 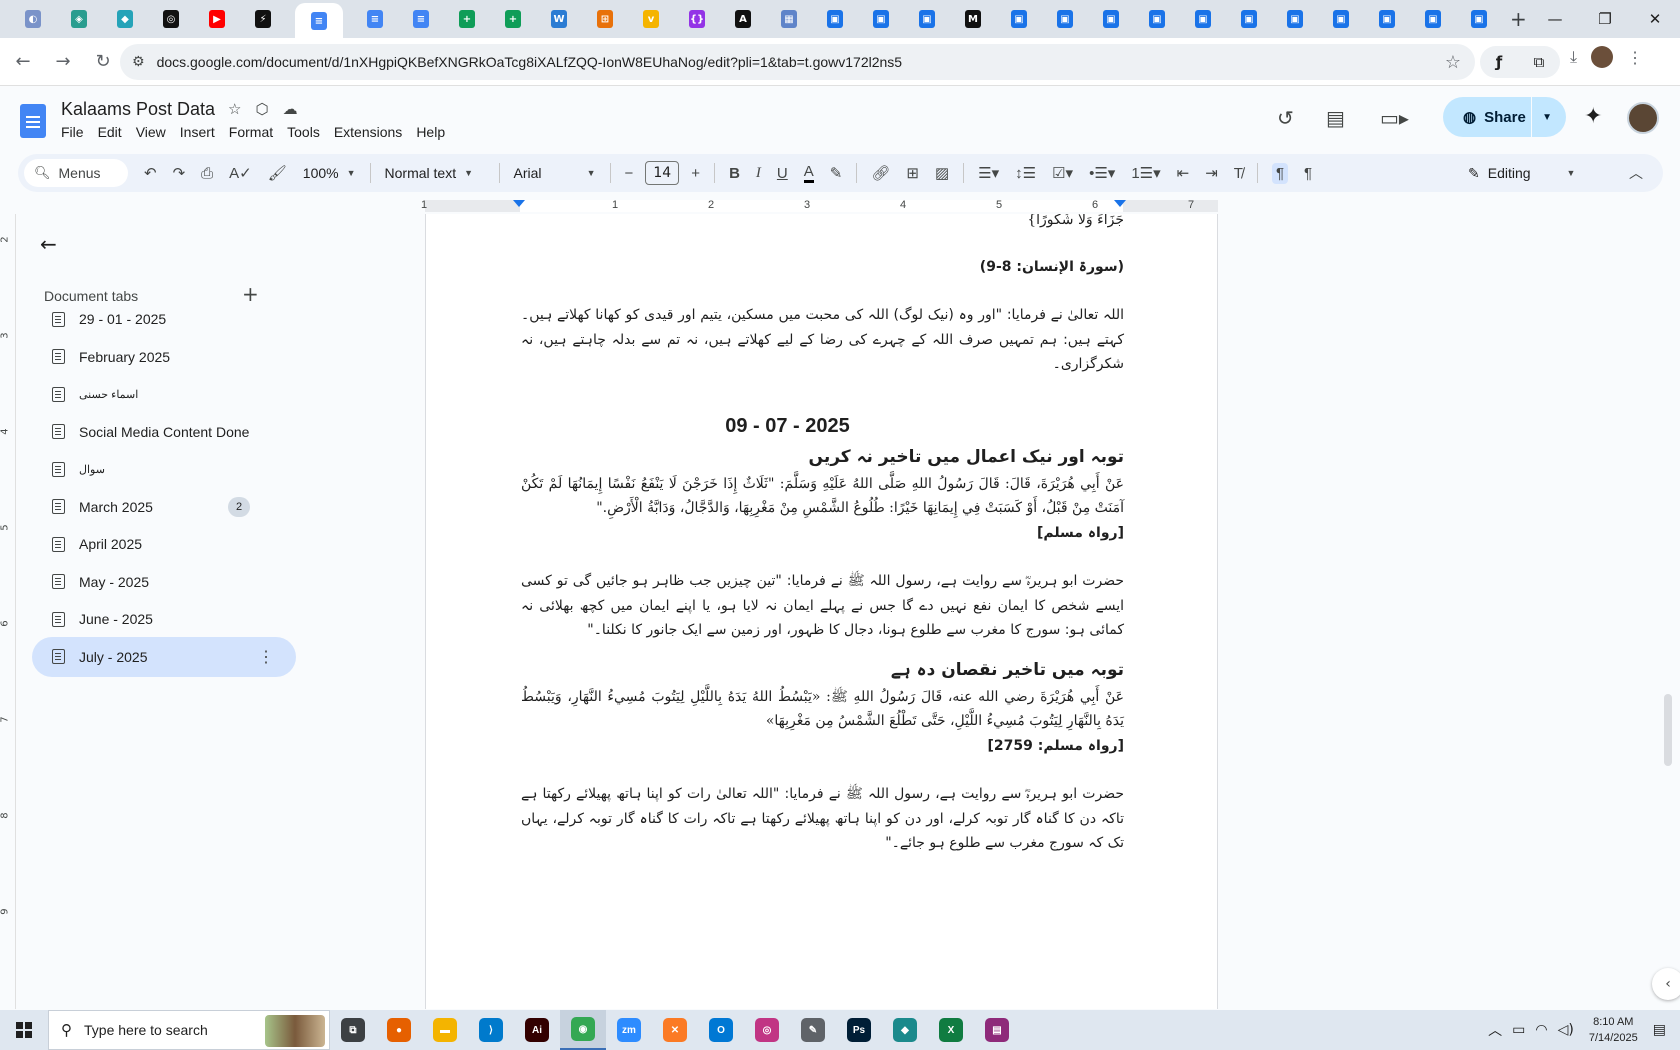 What do you see at coordinates (767, 1030) in the screenshot?
I see `taskbar-app: ◎` at bounding box center [767, 1030].